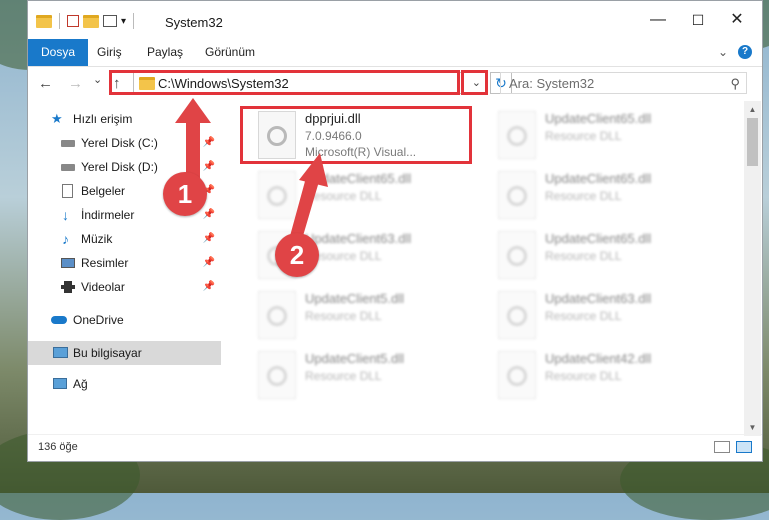 The image size is (769, 520). Describe the element at coordinates (474, 82) in the screenshot. I see `refresh-highlight-box` at that location.